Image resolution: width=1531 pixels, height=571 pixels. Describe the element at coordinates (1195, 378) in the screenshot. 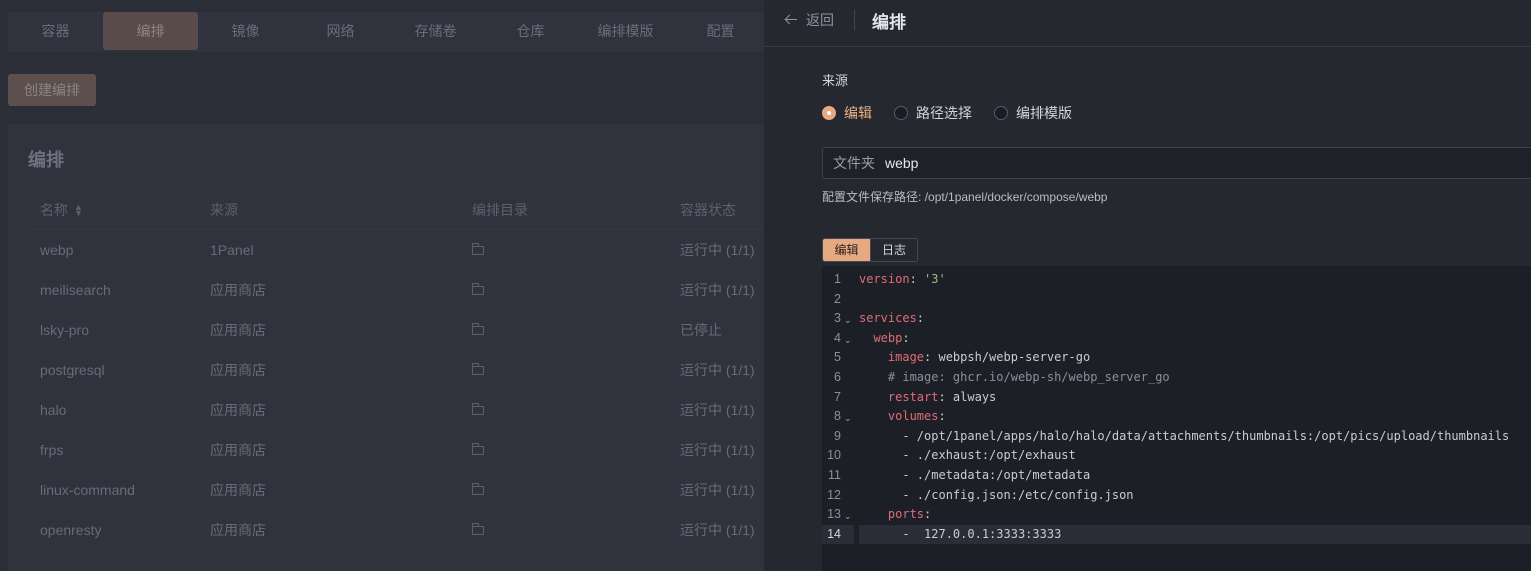

I see `code-line: # image: ghcr.io/webp-sh/webp_server_go` at that location.